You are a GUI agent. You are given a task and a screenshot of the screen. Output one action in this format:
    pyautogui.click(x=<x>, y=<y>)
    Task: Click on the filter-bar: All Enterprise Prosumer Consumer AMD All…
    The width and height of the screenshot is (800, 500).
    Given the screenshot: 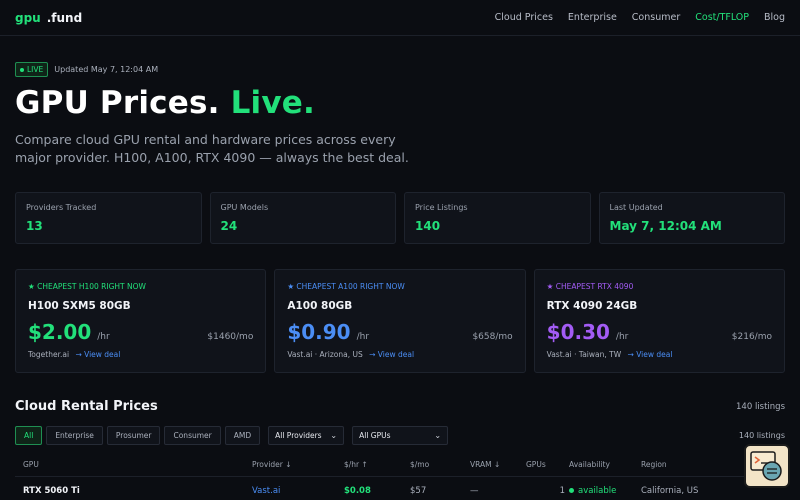 What is the action you would take?
    pyautogui.click(x=400, y=435)
    